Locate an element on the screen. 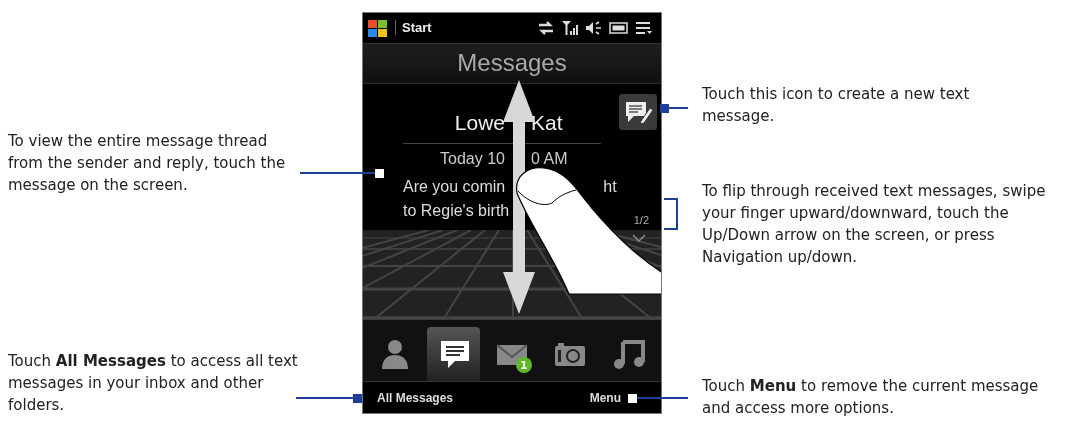 The image size is (1091, 429). callout-text: Touch All Messages to access all text messages in your inbox and other folders. is located at coordinates (153, 383).